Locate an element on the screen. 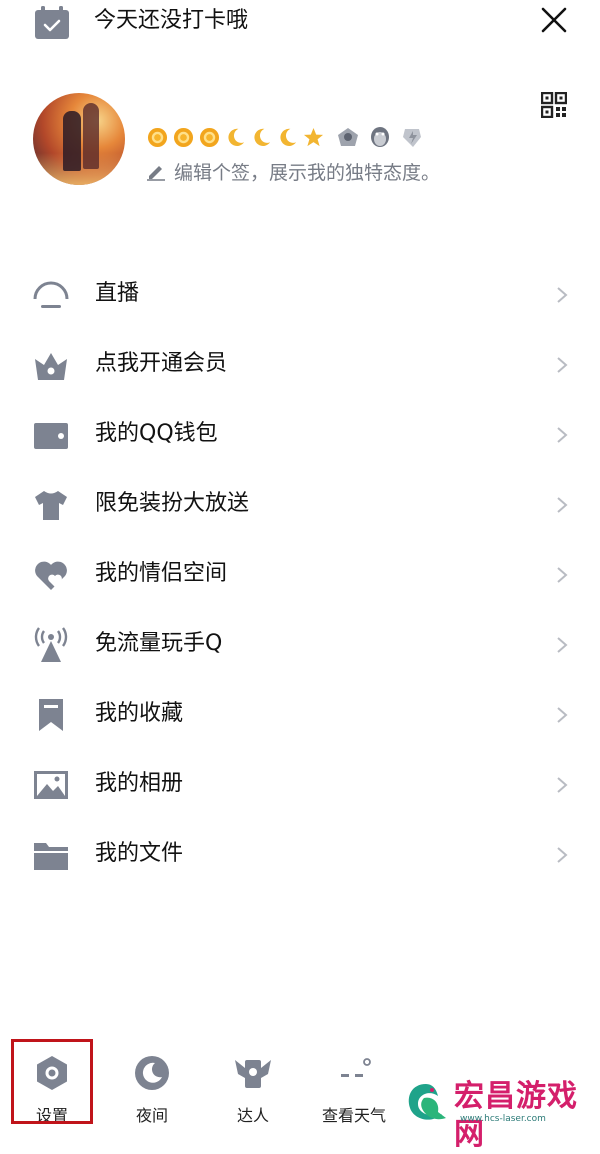  signature-text: 编辑个签，展示我的独特态度。 is located at coordinates (307, 172).